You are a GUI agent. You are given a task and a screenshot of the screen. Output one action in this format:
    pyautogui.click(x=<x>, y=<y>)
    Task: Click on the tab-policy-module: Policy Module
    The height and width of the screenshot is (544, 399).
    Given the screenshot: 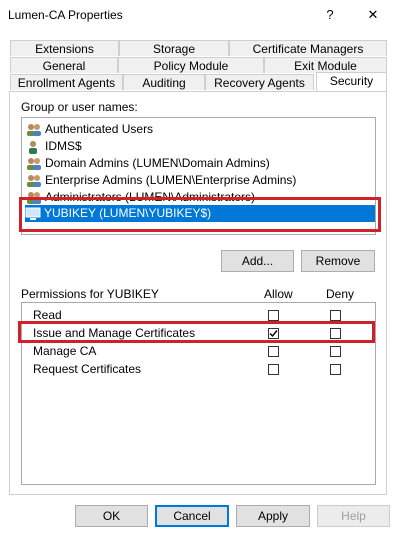 What is the action you would take?
    pyautogui.click(x=191, y=65)
    